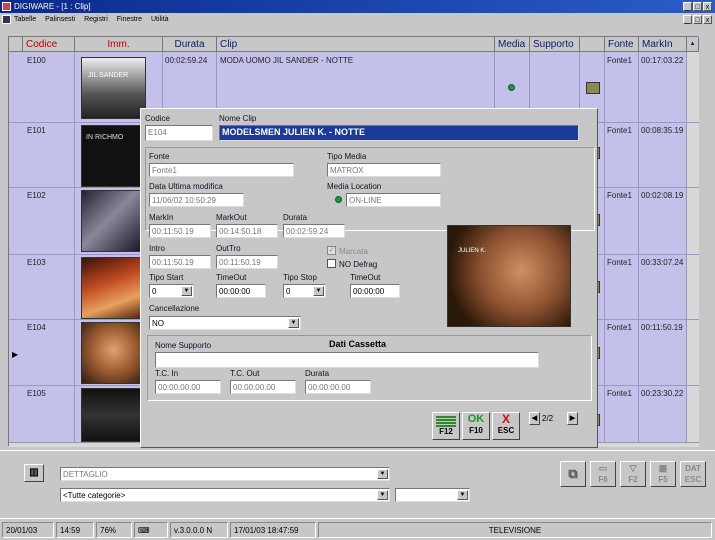 The image size is (715, 540). Describe the element at coordinates (572, 418) in the screenshot. I see `next-page-button: ▶` at that location.